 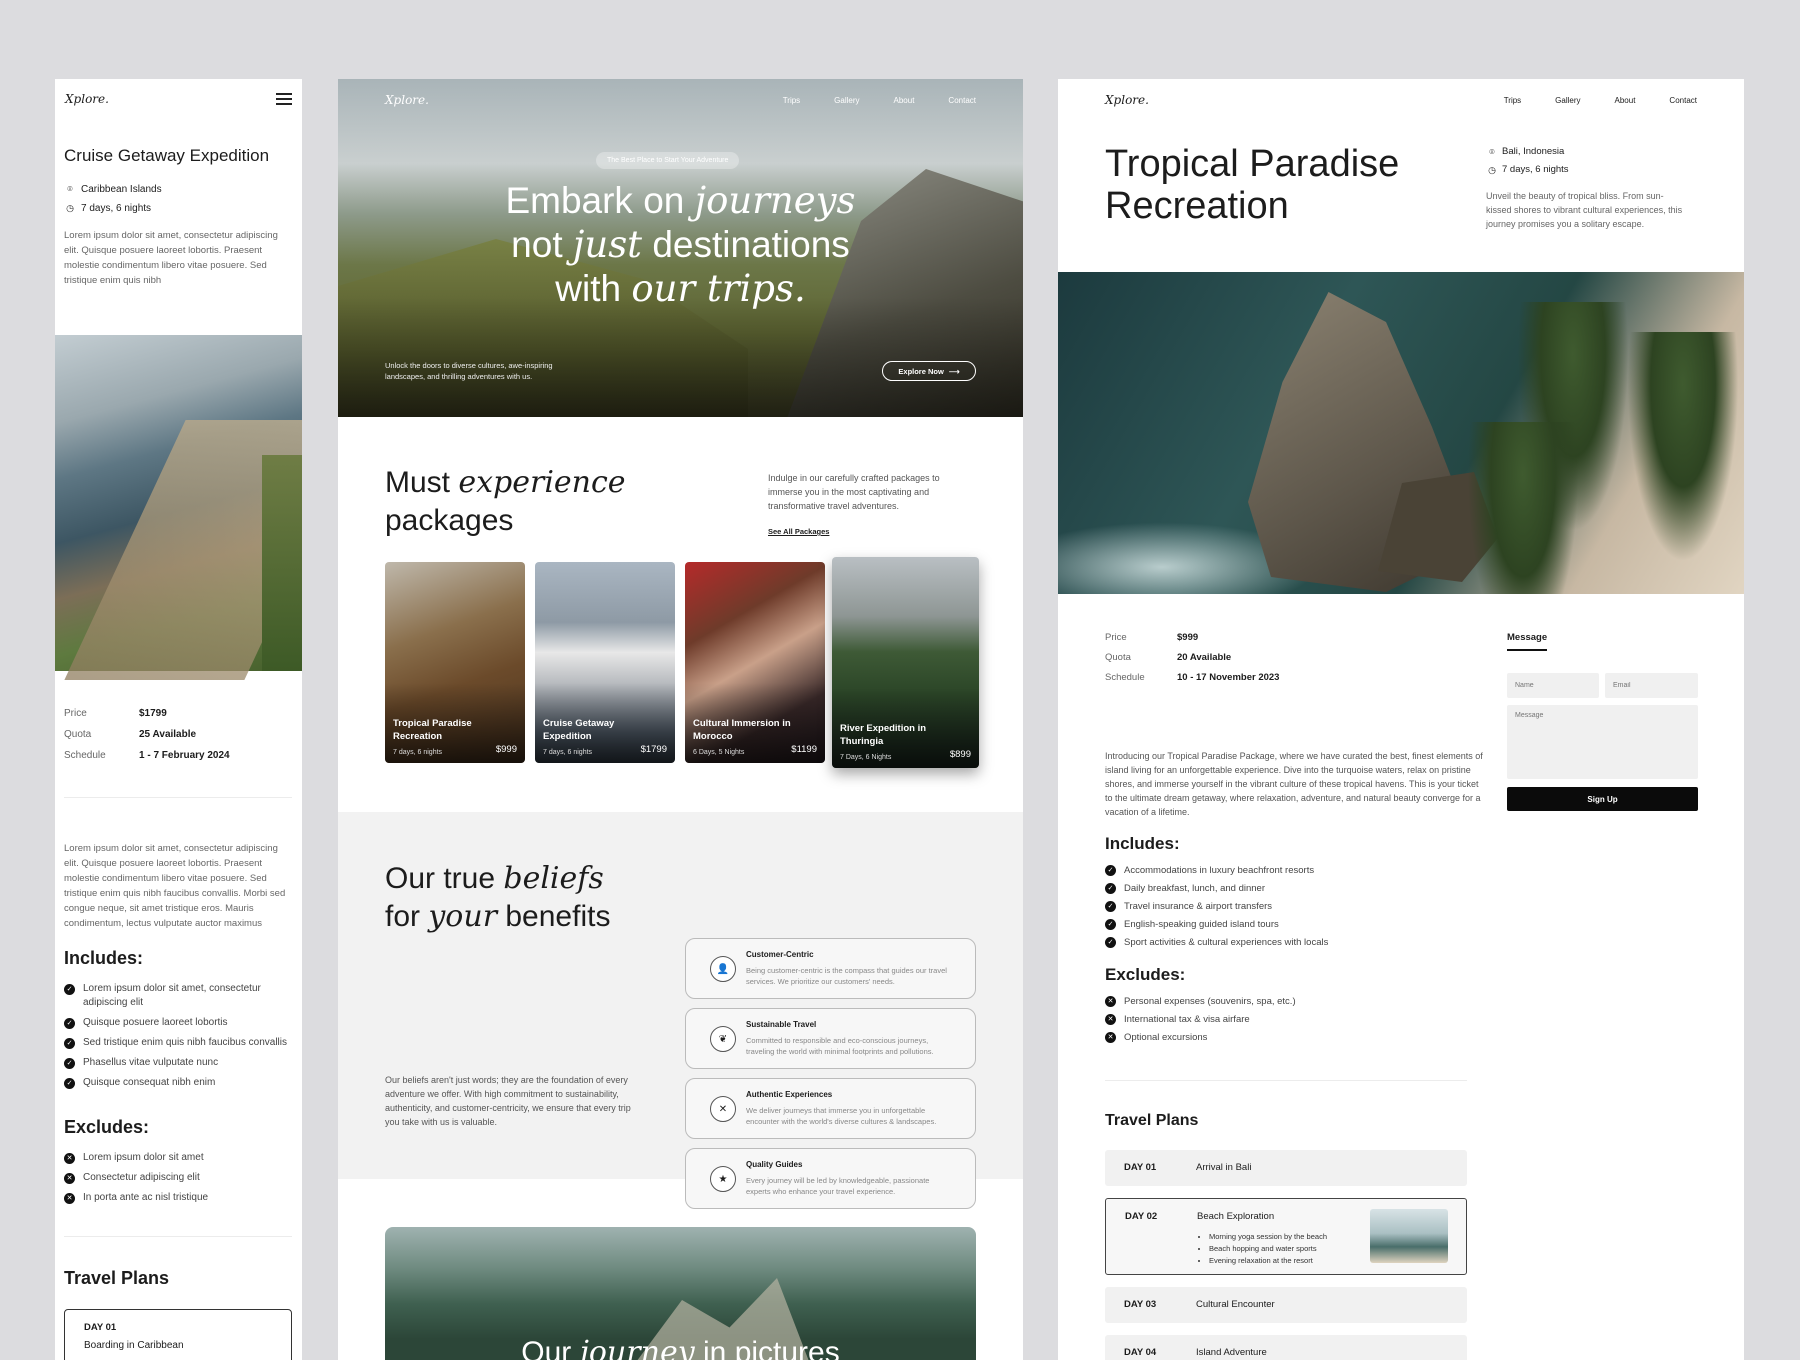 What do you see at coordinates (168, 734) in the screenshot?
I see `spec-value: 25 Available` at bounding box center [168, 734].